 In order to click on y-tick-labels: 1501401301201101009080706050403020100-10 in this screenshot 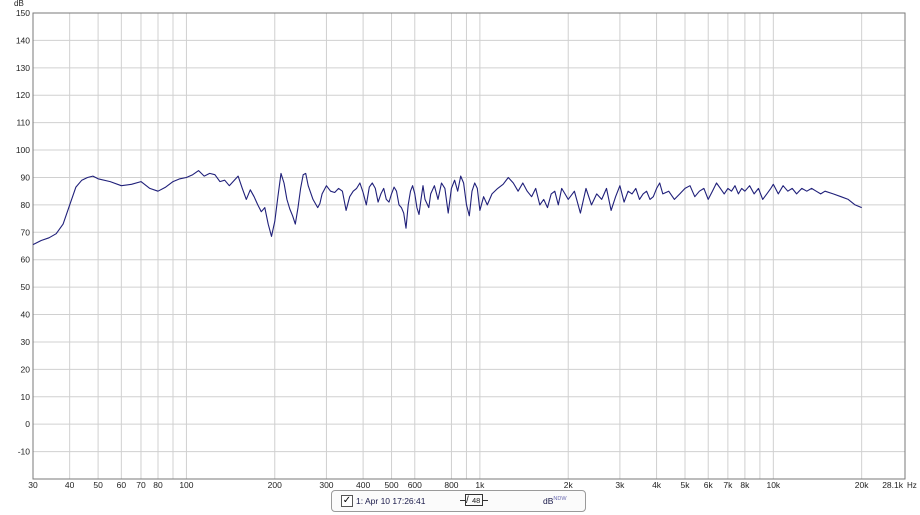, I will do `click(23, 232)`.